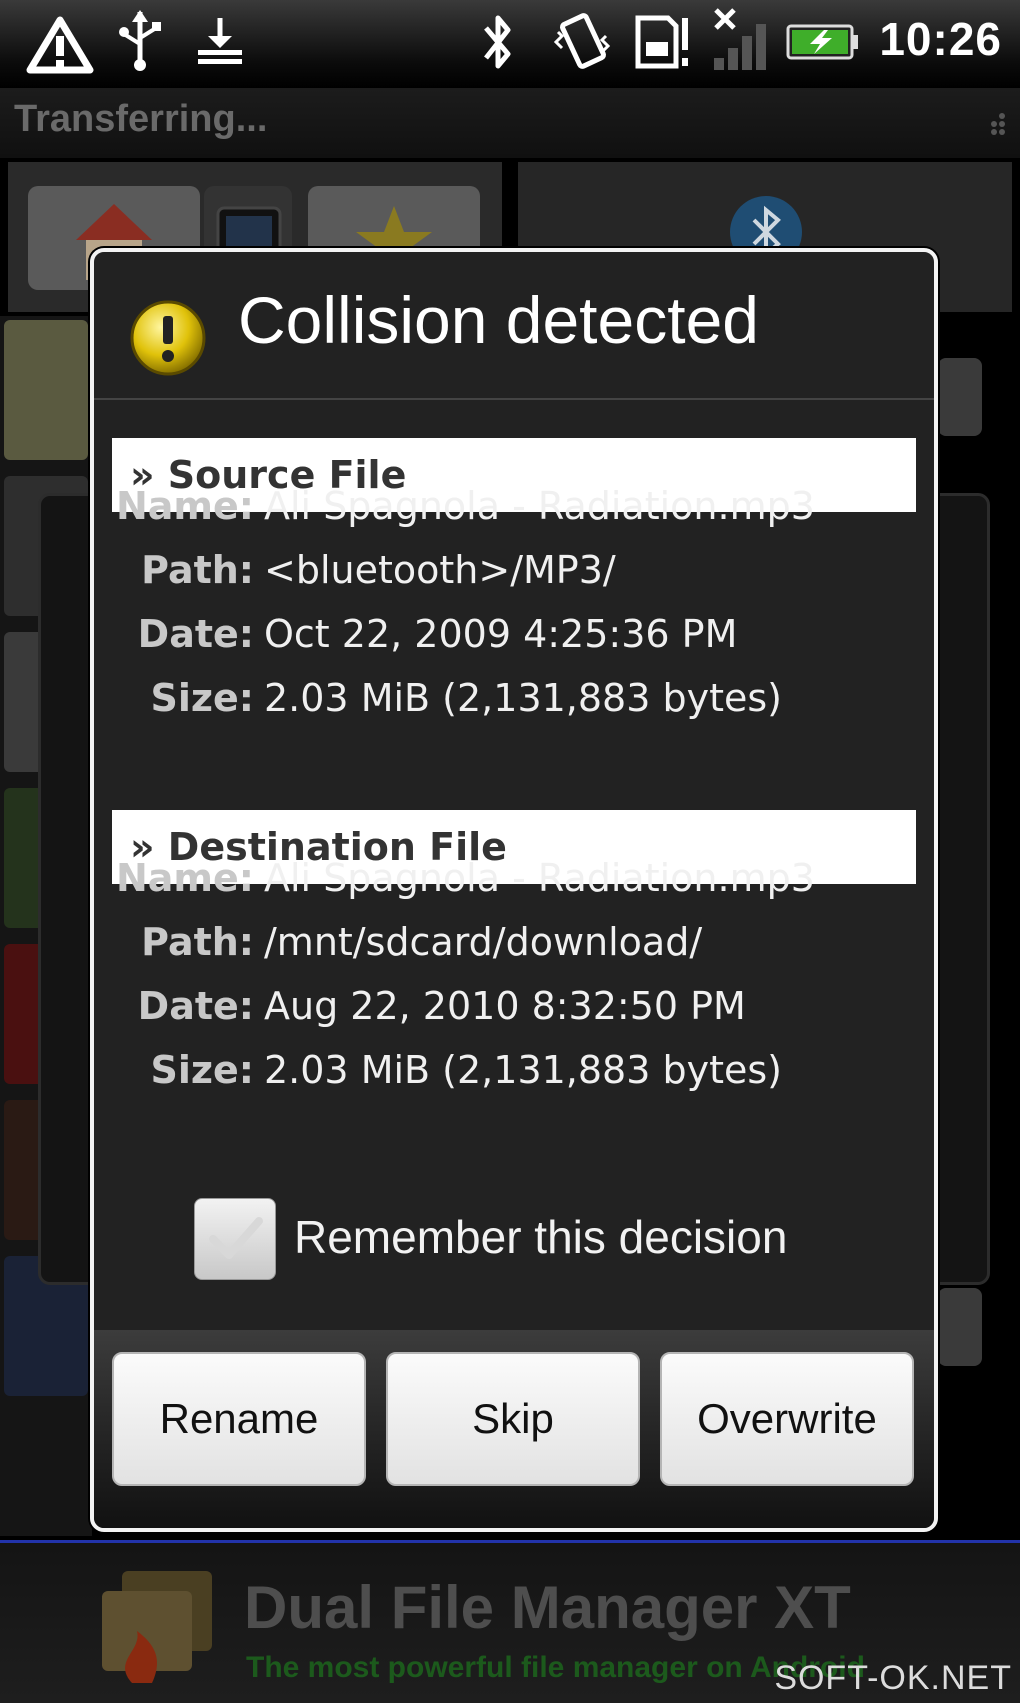 The image size is (1020, 1703). Describe the element at coordinates (998, 124) in the screenshot. I see `grip-icon` at that location.